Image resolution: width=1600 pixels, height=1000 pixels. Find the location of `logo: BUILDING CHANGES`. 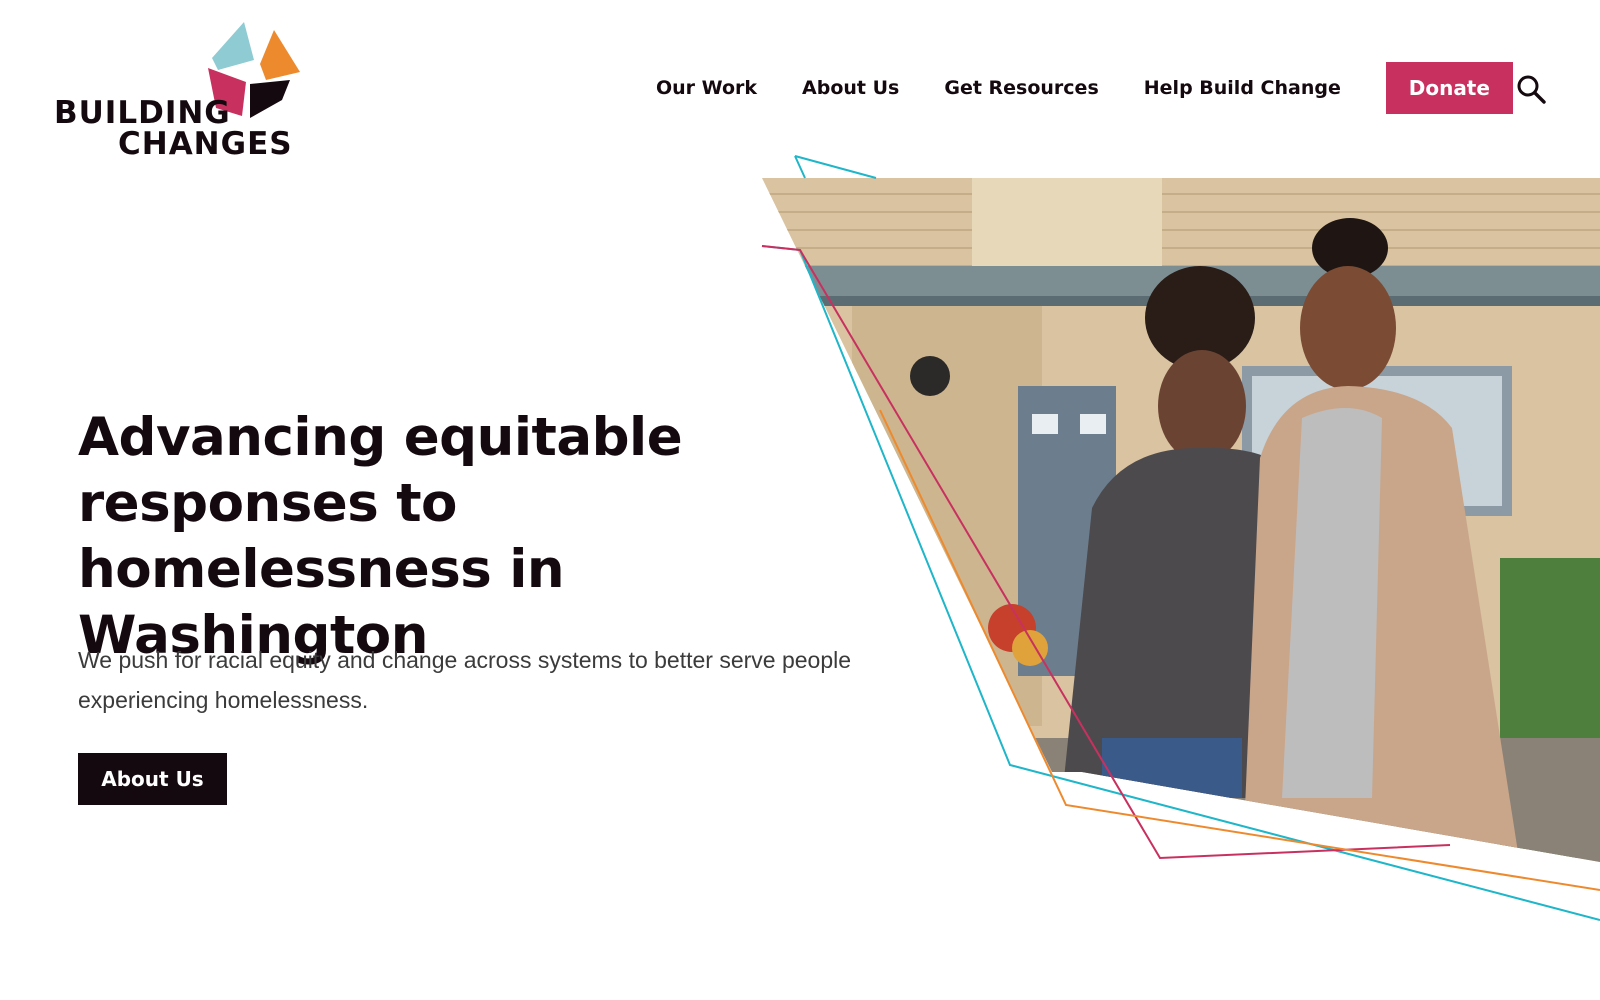

logo: BUILDING CHANGES is located at coordinates (179, 92).